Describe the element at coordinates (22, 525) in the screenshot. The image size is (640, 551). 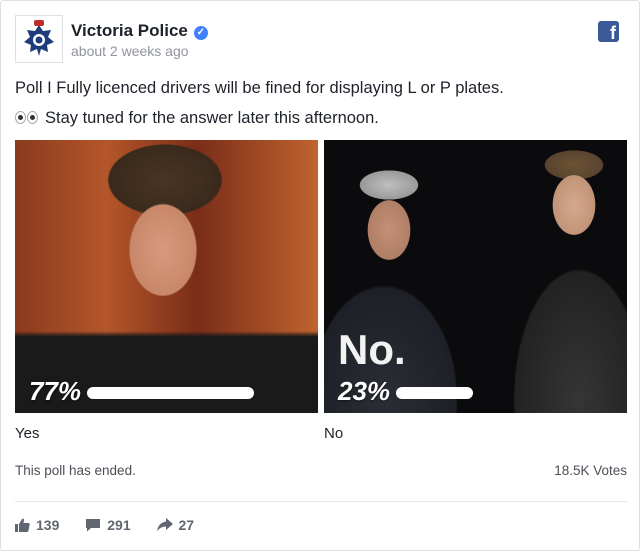
I see `like-icon` at that location.